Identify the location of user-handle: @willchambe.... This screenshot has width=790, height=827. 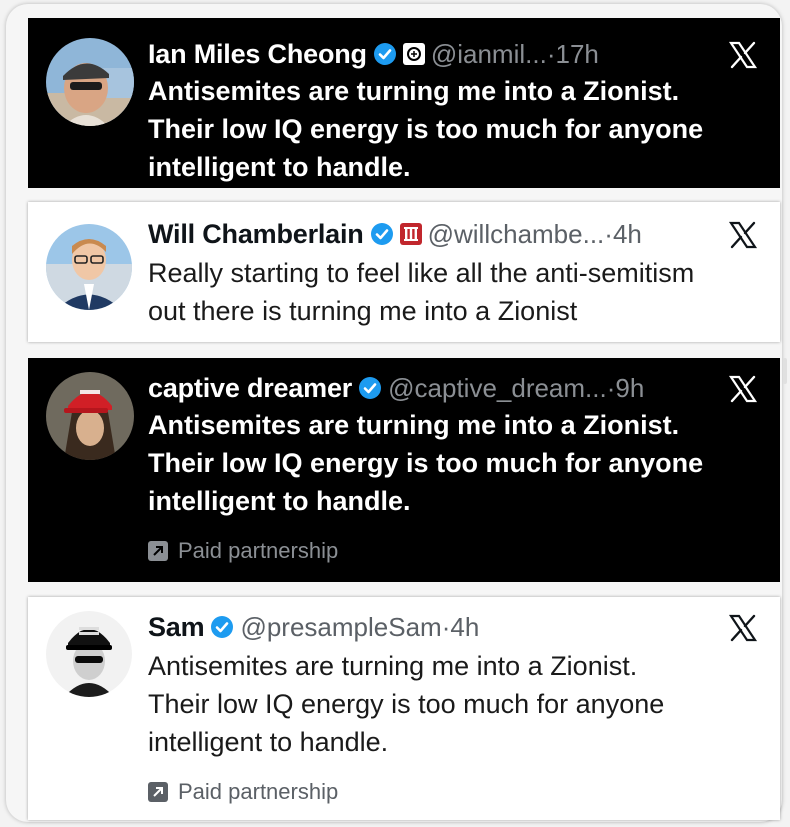
(516, 234).